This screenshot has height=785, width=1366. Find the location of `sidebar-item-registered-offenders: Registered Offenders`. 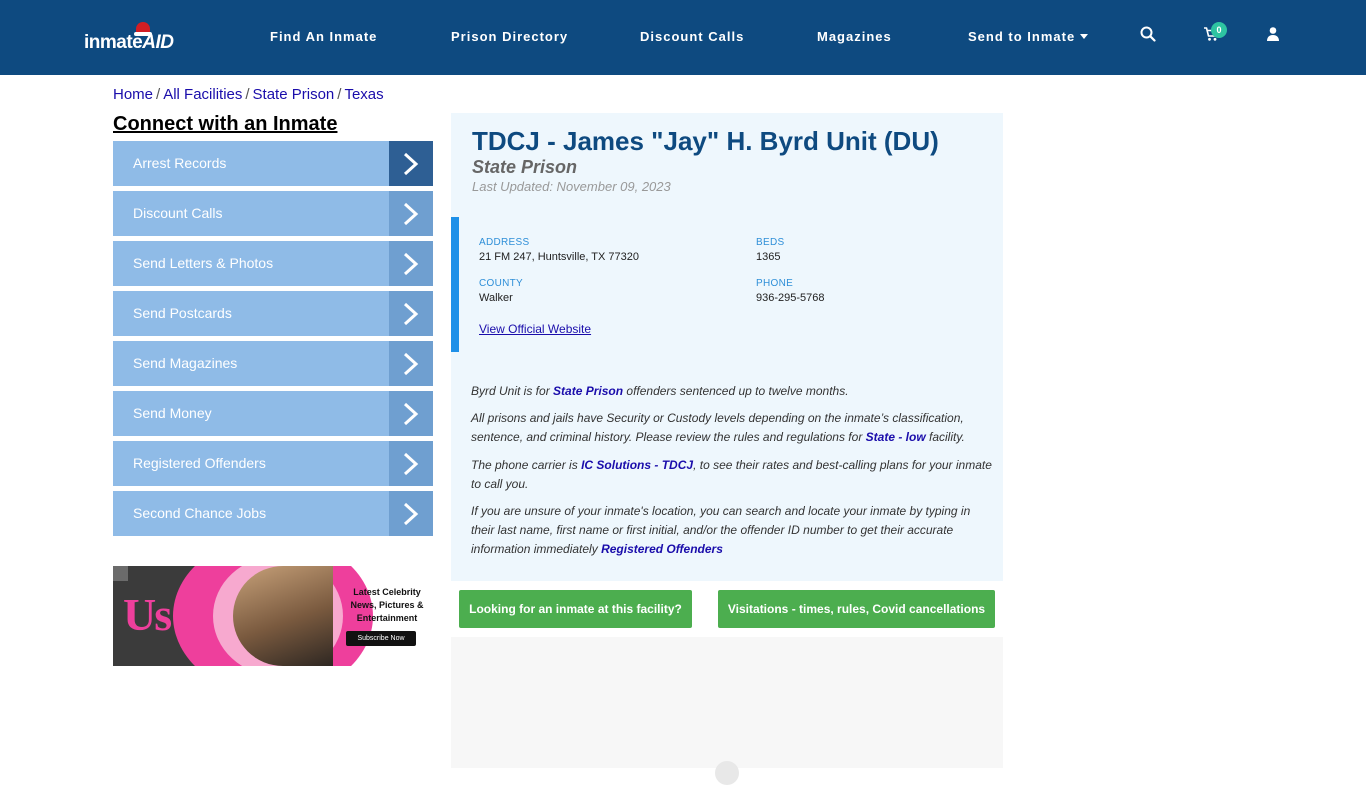

sidebar-item-registered-offenders: Registered Offenders is located at coordinates (273, 463).